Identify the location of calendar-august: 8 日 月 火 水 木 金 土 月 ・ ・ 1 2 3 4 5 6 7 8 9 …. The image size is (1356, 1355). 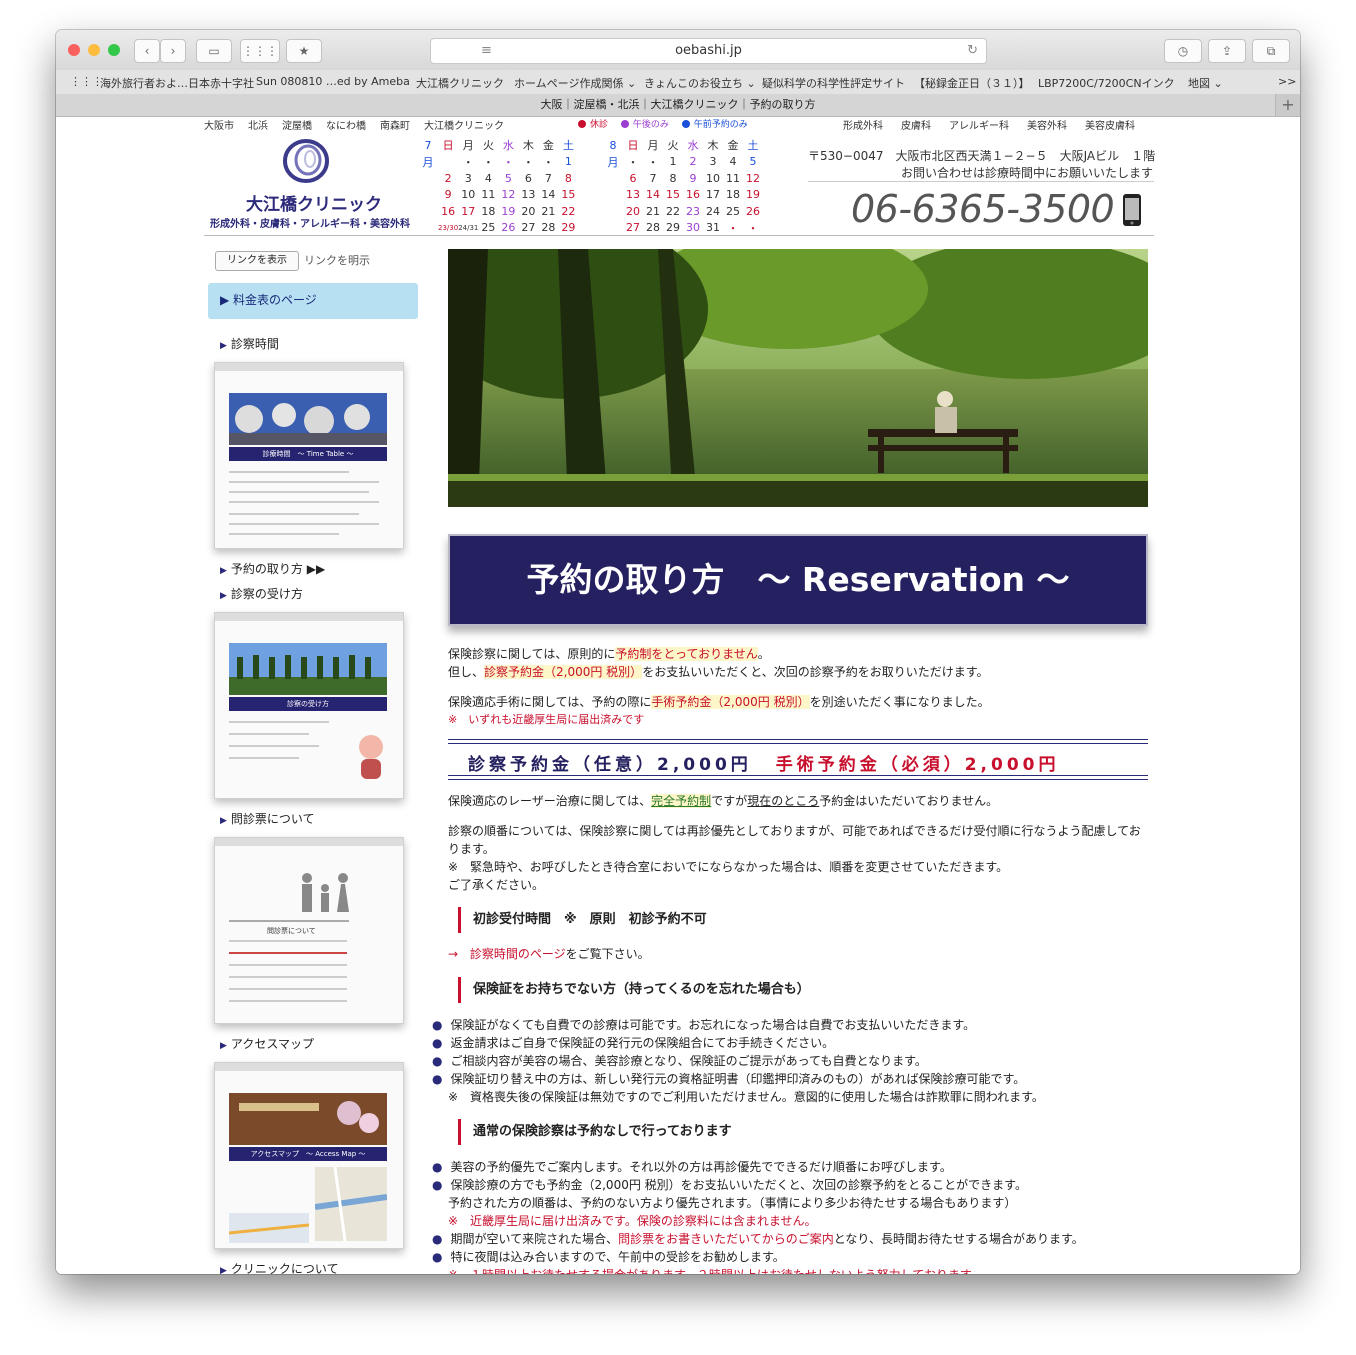
(683, 186).